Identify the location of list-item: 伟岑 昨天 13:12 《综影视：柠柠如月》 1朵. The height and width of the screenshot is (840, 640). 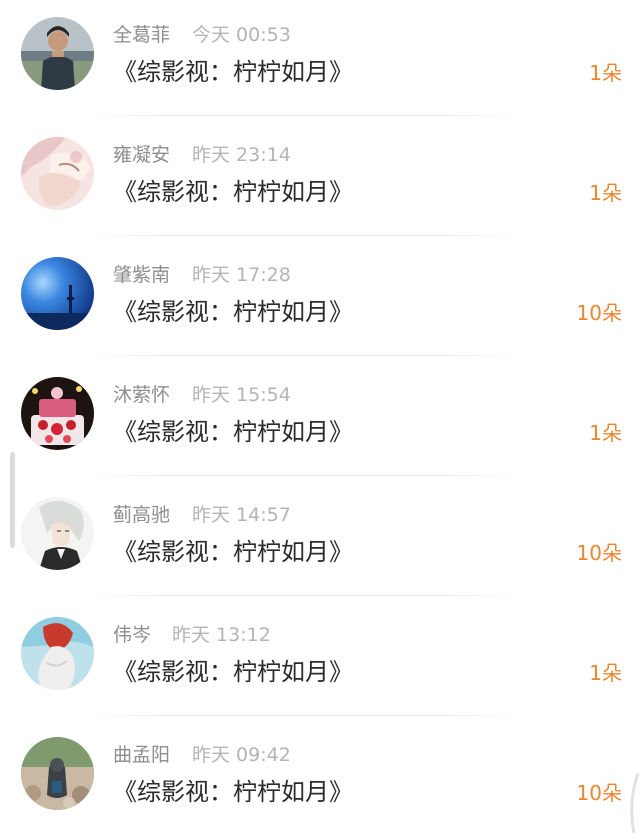
(320, 660).